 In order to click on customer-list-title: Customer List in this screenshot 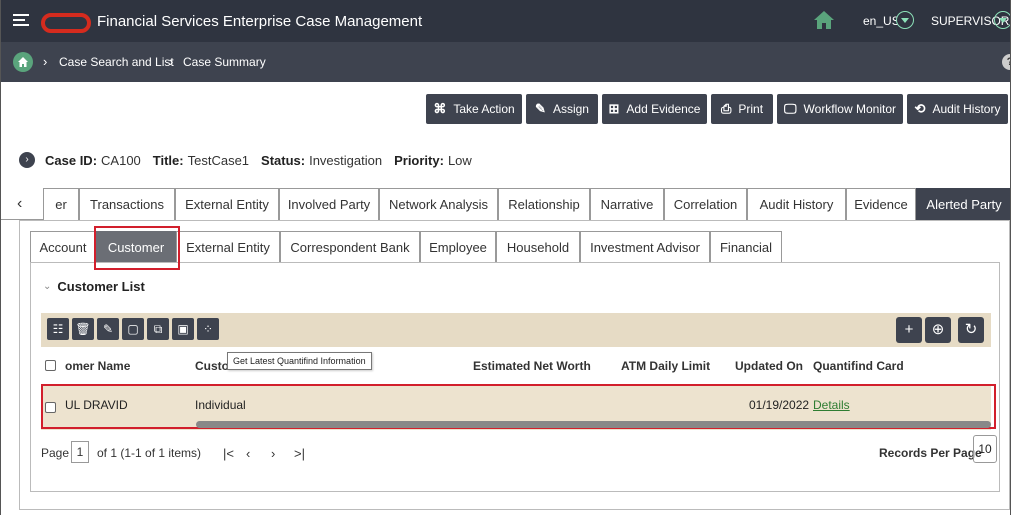, I will do `click(101, 286)`.